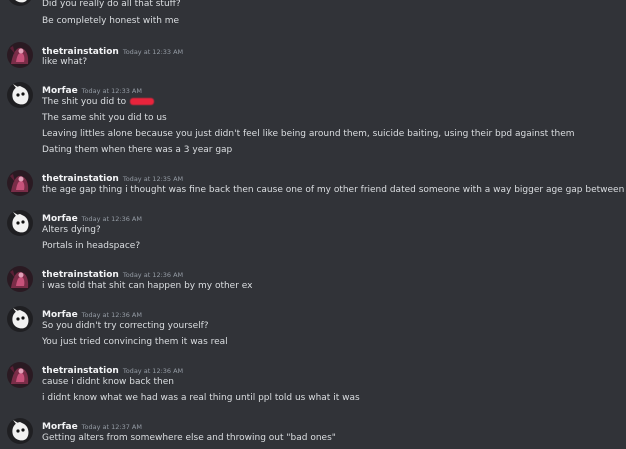 This screenshot has width=626, height=449. I want to click on message-header: Morfae Today at 12:33 AM, so click(92, 88).